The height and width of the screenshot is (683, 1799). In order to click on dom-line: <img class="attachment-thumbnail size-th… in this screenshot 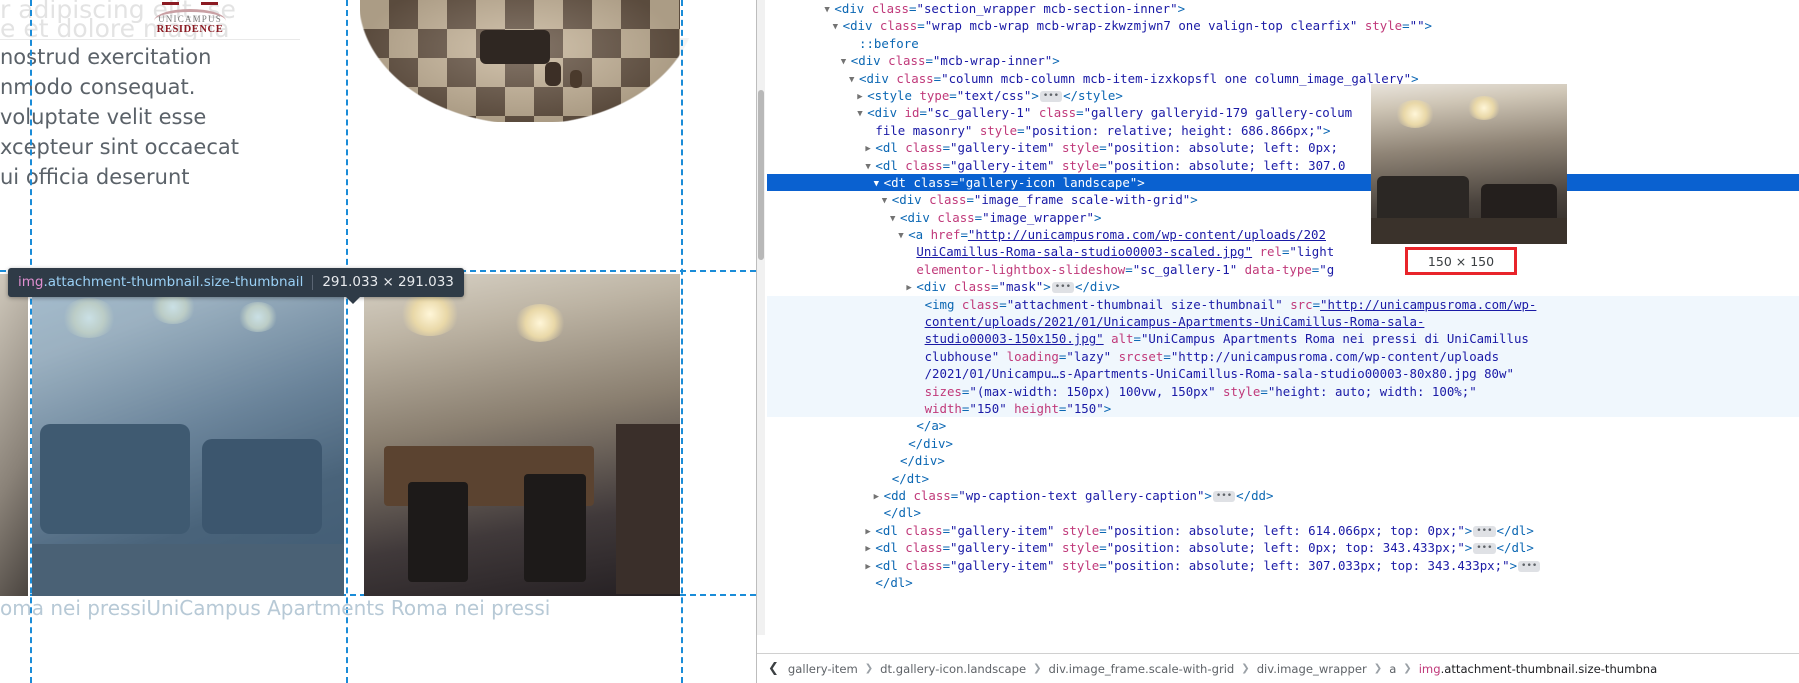, I will do `click(1283, 304)`.